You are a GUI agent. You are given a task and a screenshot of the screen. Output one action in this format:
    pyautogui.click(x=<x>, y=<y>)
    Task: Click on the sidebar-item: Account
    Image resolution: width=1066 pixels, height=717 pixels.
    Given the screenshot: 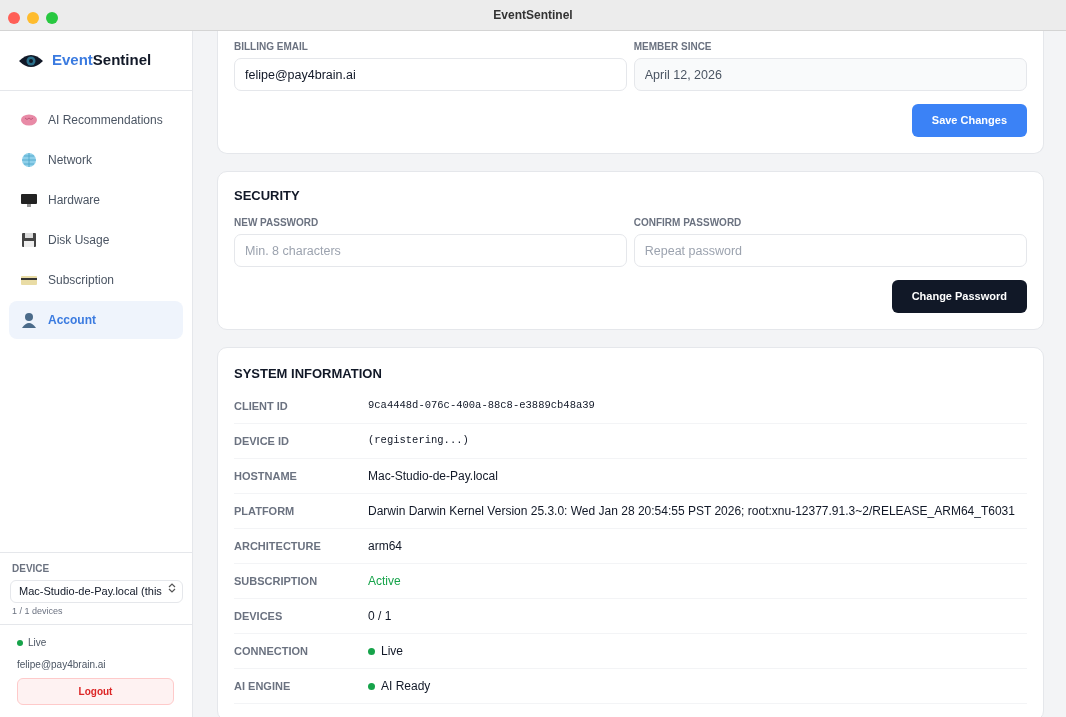 What is the action you would take?
    pyautogui.click(x=96, y=320)
    